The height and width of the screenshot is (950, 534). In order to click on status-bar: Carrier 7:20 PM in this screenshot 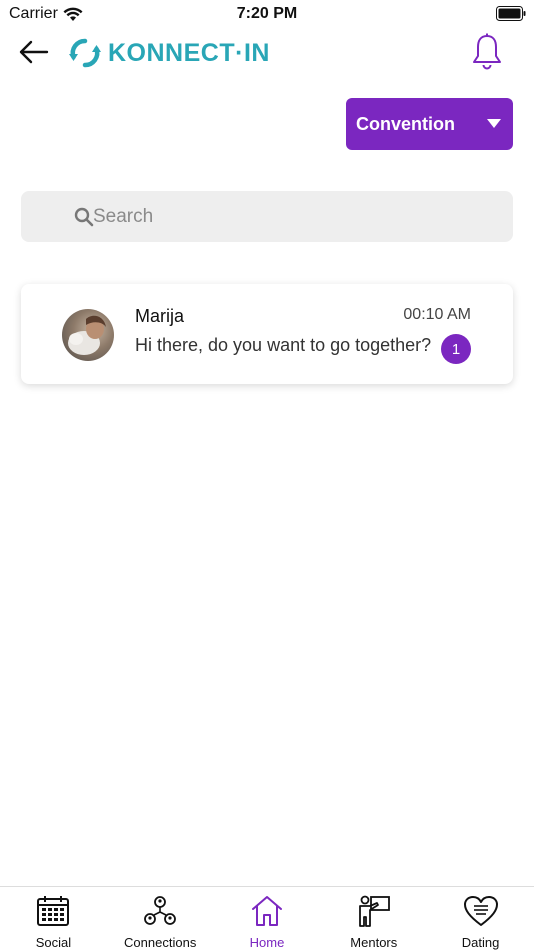, I will do `click(267, 14)`.